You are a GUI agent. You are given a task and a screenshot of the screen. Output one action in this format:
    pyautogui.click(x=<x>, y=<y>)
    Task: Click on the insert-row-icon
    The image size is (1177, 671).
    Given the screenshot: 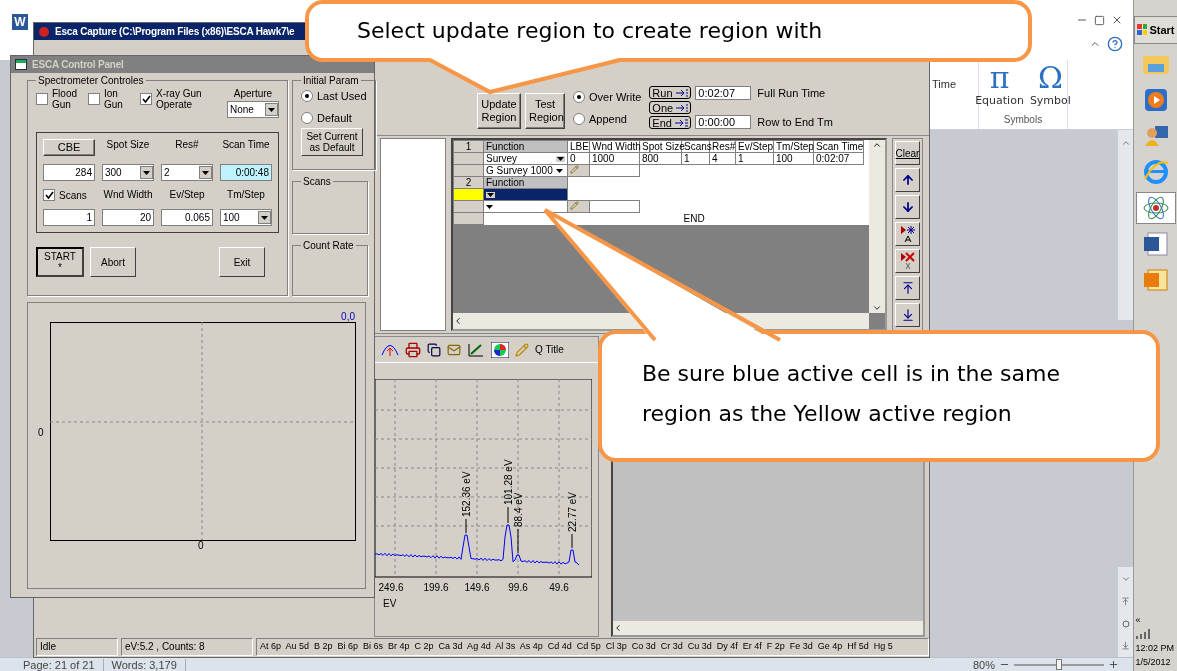 What is the action you would take?
    pyautogui.click(x=907, y=234)
    